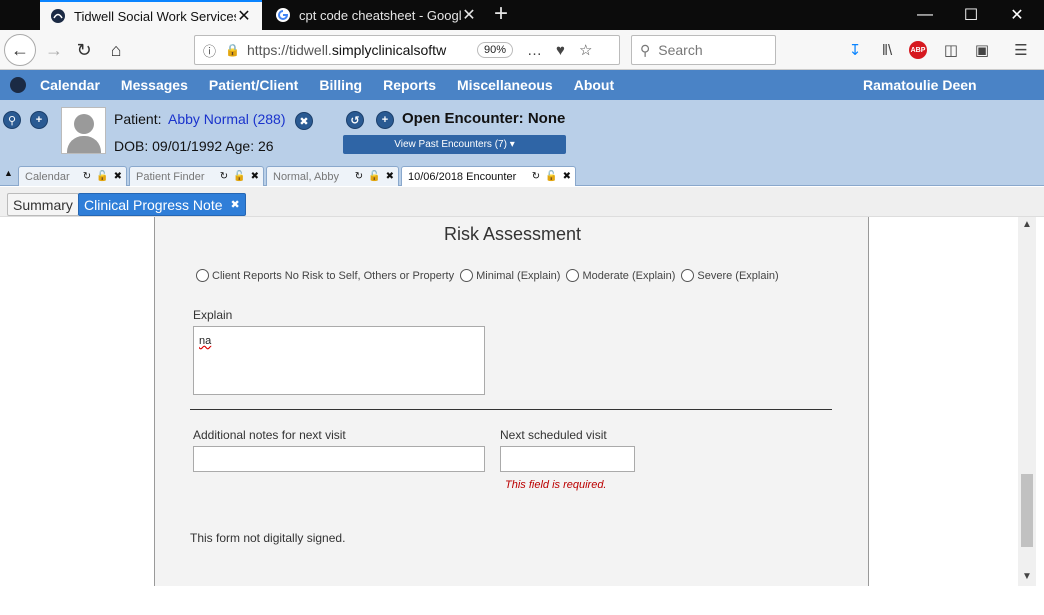 The width and height of the screenshot is (1044, 615). Describe the element at coordinates (339, 459) in the screenshot. I see `additional-notes-input` at that location.